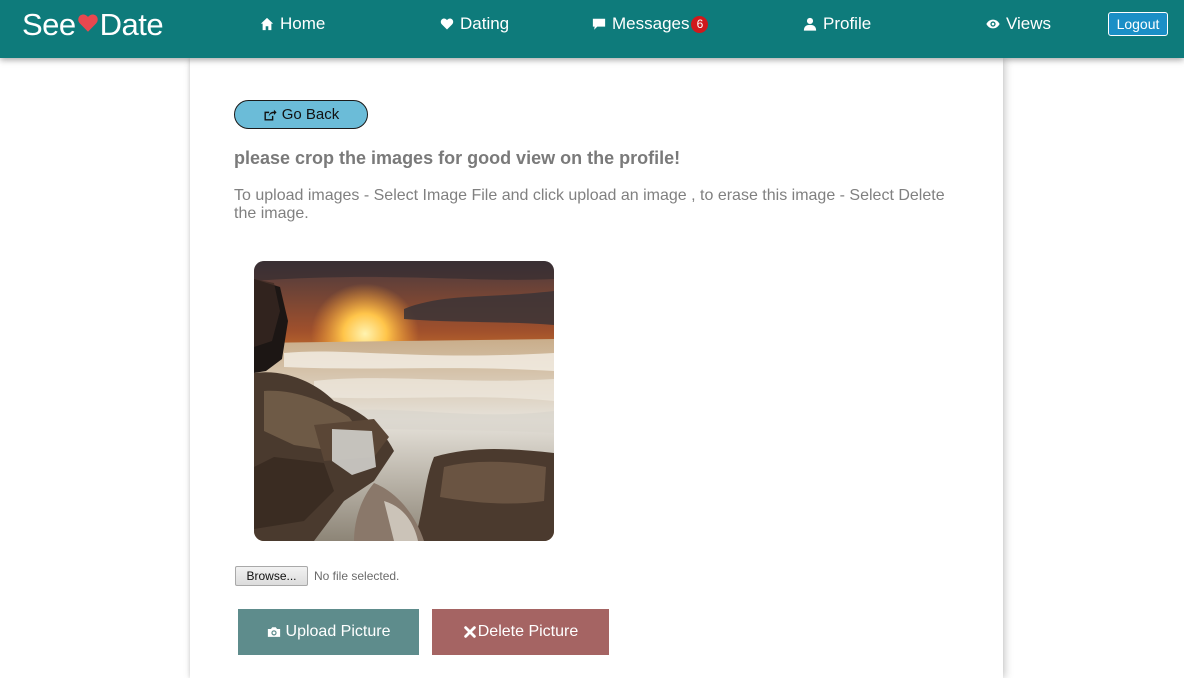 The width and height of the screenshot is (1184, 678). Describe the element at coordinates (1138, 24) in the screenshot. I see `logout-button: Logout` at that location.